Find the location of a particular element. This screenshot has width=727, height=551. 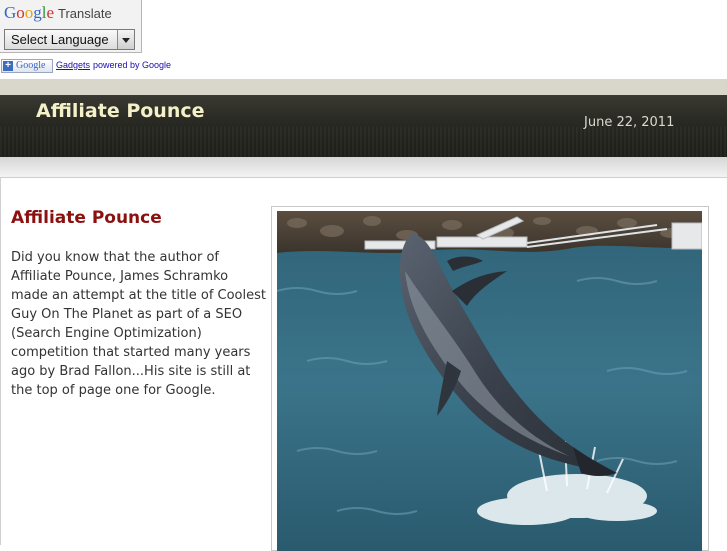

header-shadow-band is located at coordinates (363, 167).